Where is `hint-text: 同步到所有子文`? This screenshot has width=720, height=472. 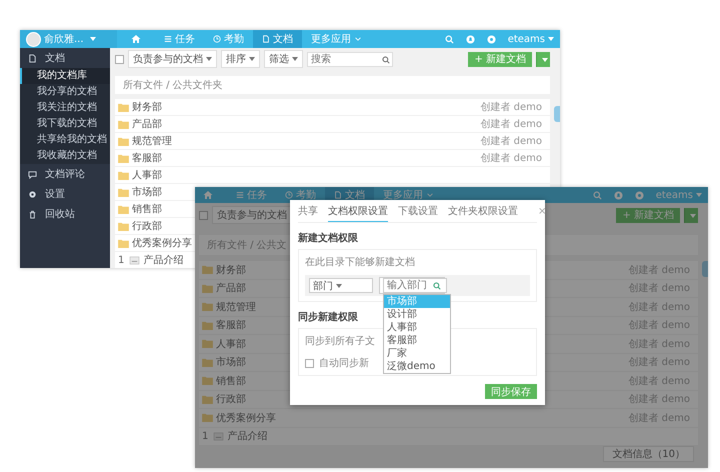 hint-text: 同步到所有子文 is located at coordinates (340, 341).